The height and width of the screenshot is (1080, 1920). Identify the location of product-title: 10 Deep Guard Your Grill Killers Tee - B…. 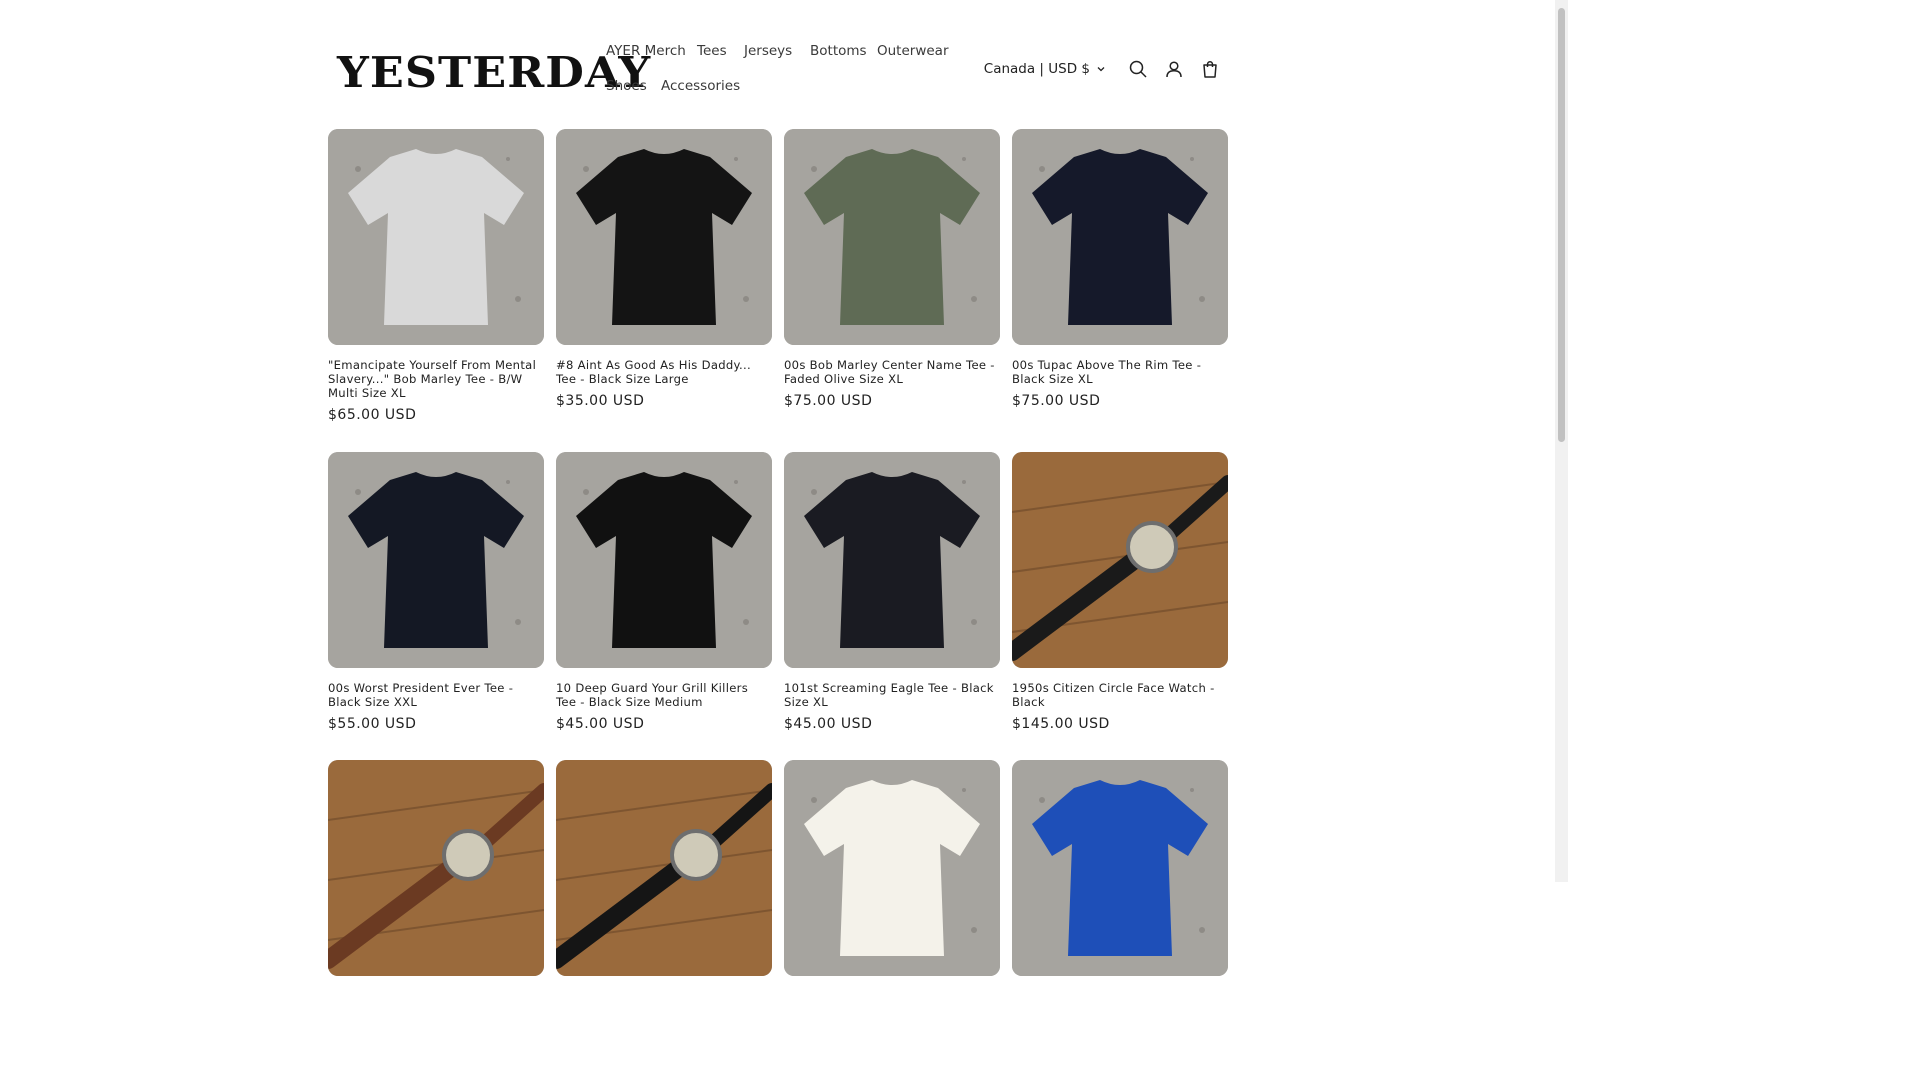
(664, 695).